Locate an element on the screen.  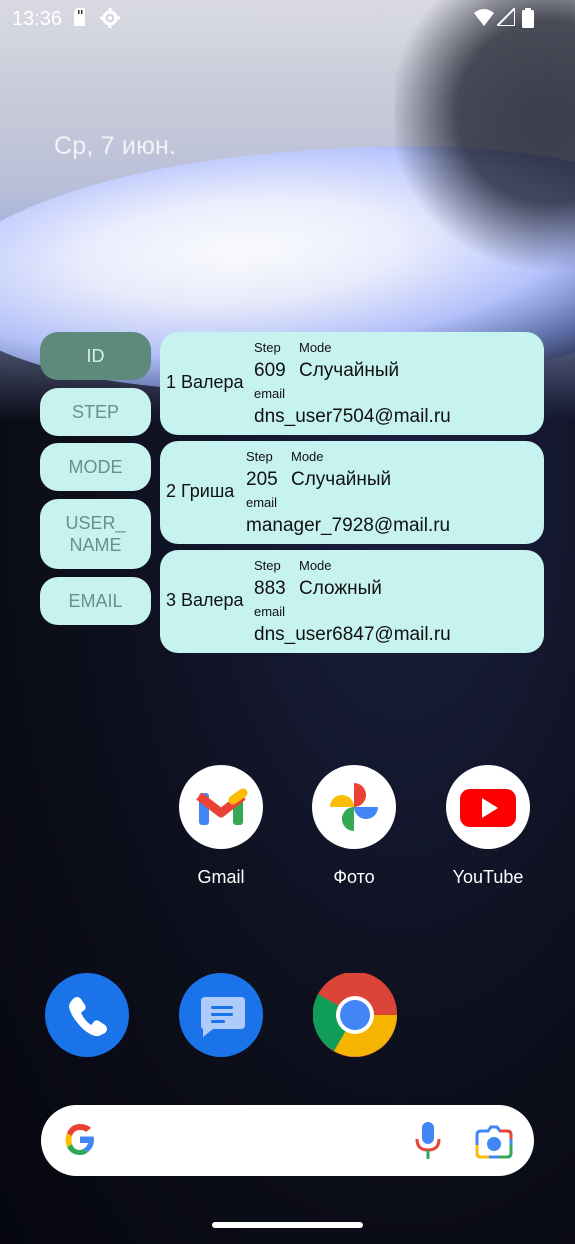
step-value: 609 is located at coordinates (270, 370).